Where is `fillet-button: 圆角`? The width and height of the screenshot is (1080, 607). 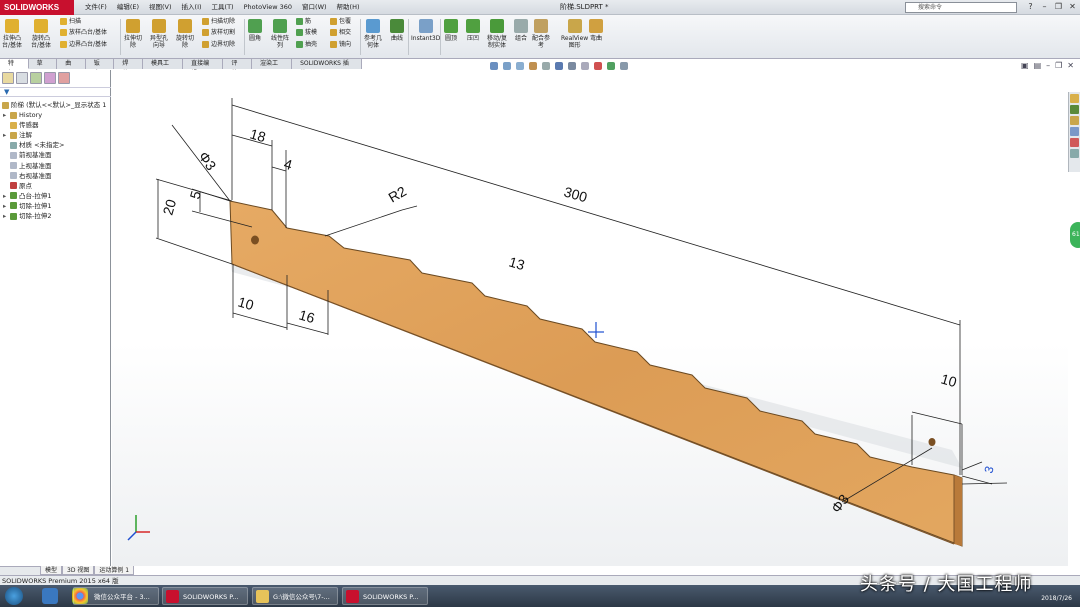
fillet-button: 圆角 is located at coordinates (255, 29).